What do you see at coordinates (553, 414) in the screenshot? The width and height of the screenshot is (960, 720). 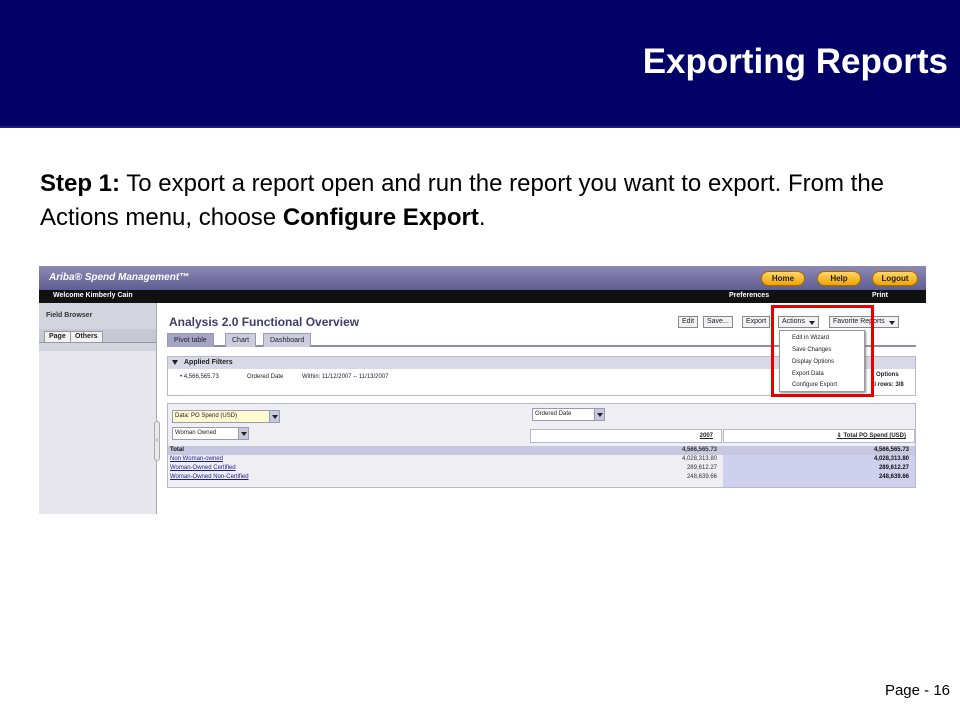 I see `column-field-value: Ordered Date` at bounding box center [553, 414].